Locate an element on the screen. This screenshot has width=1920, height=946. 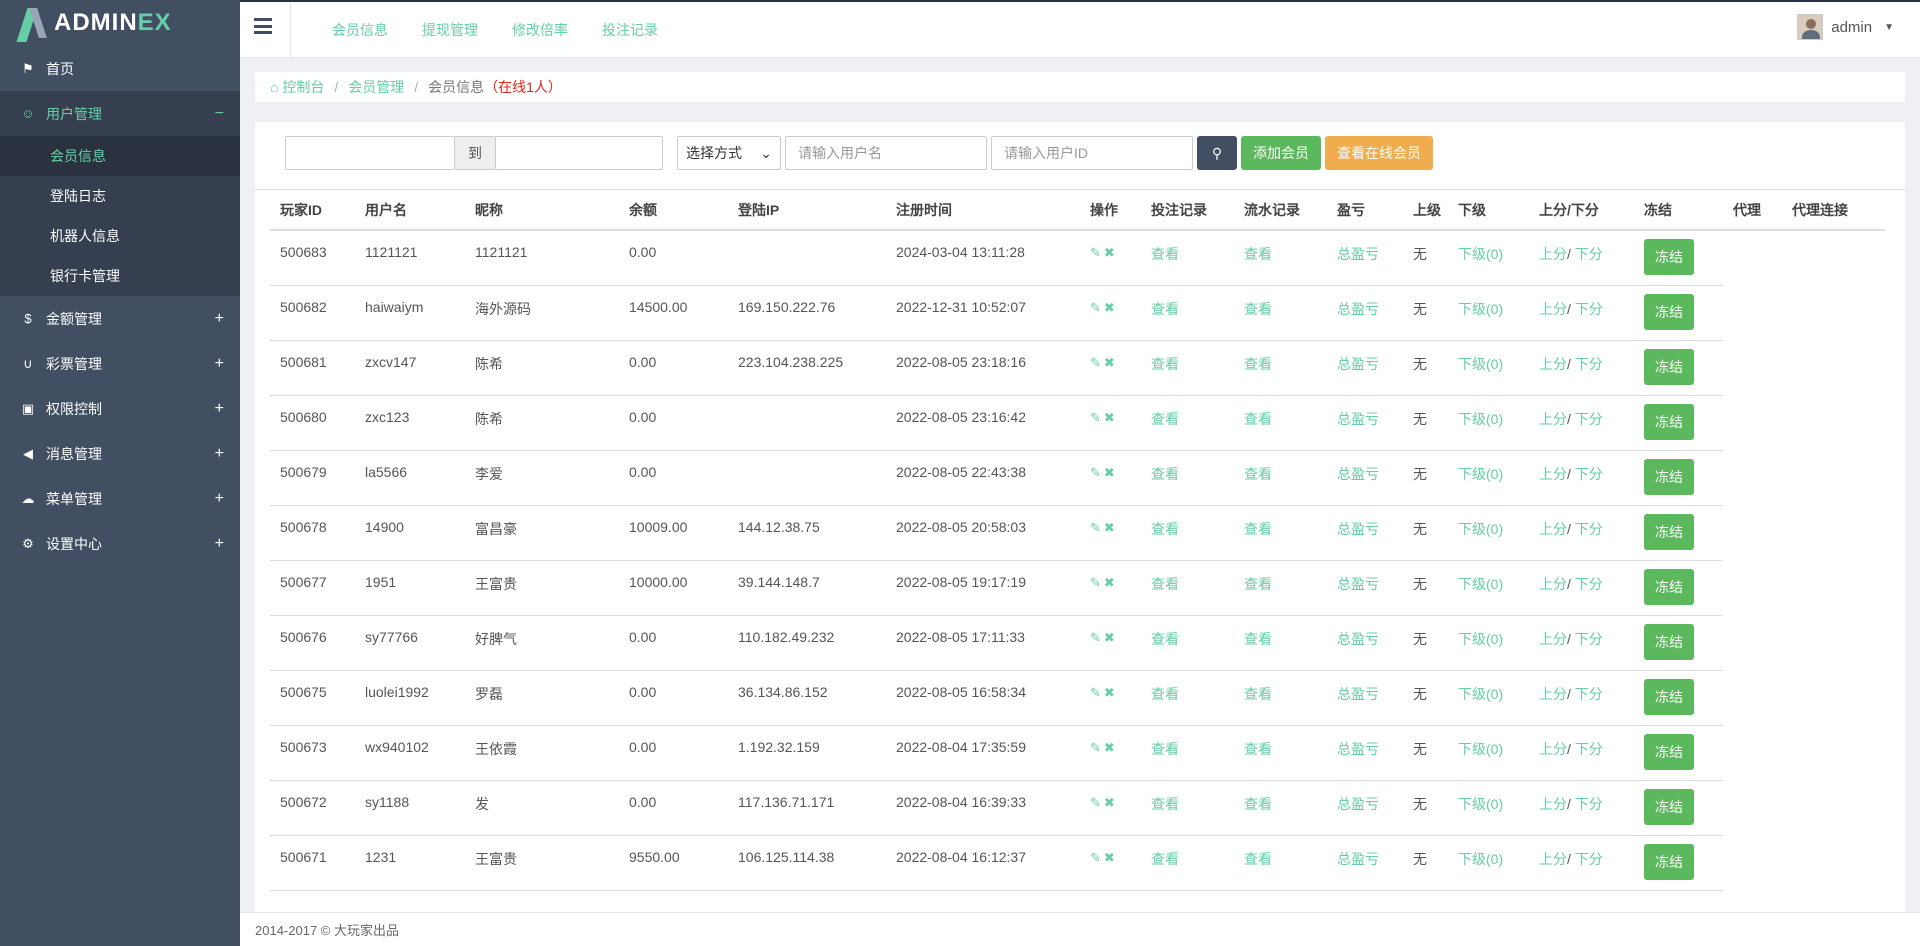
start-date-input is located at coordinates (370, 153).